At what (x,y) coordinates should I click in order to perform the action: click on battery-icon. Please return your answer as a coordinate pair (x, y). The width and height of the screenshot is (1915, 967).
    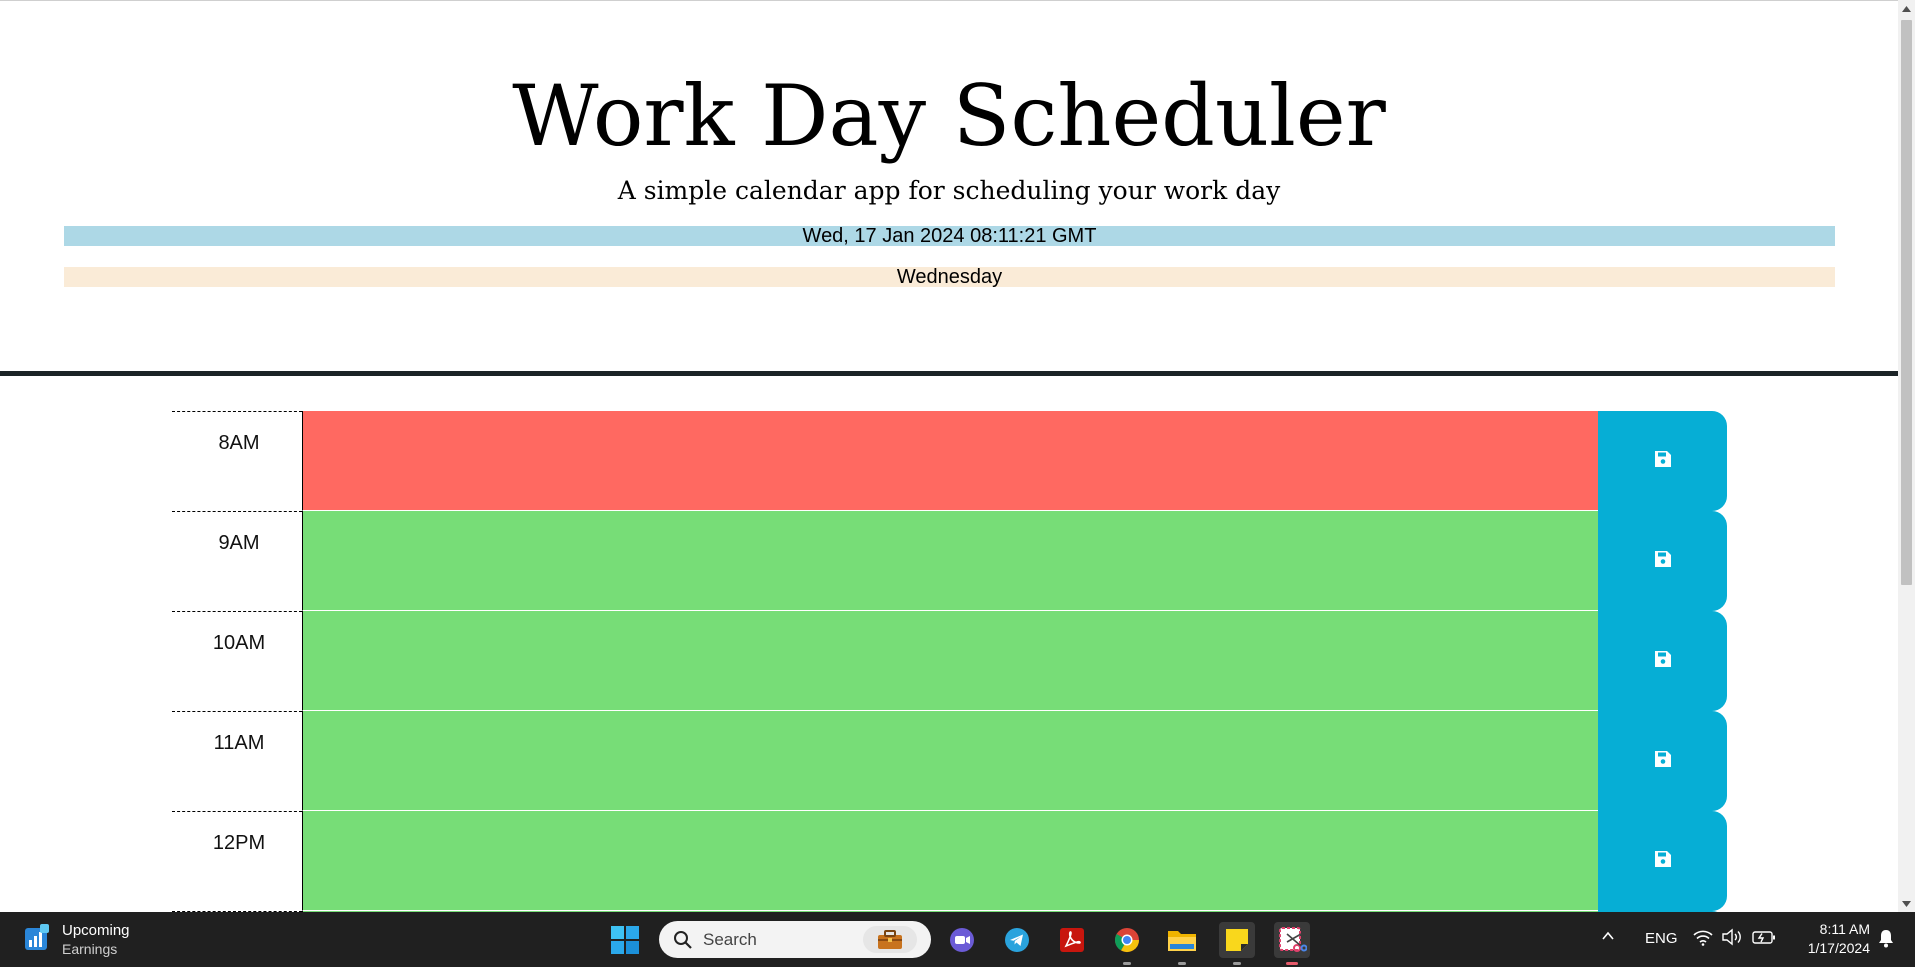
    Looking at the image, I should click on (1764, 939).